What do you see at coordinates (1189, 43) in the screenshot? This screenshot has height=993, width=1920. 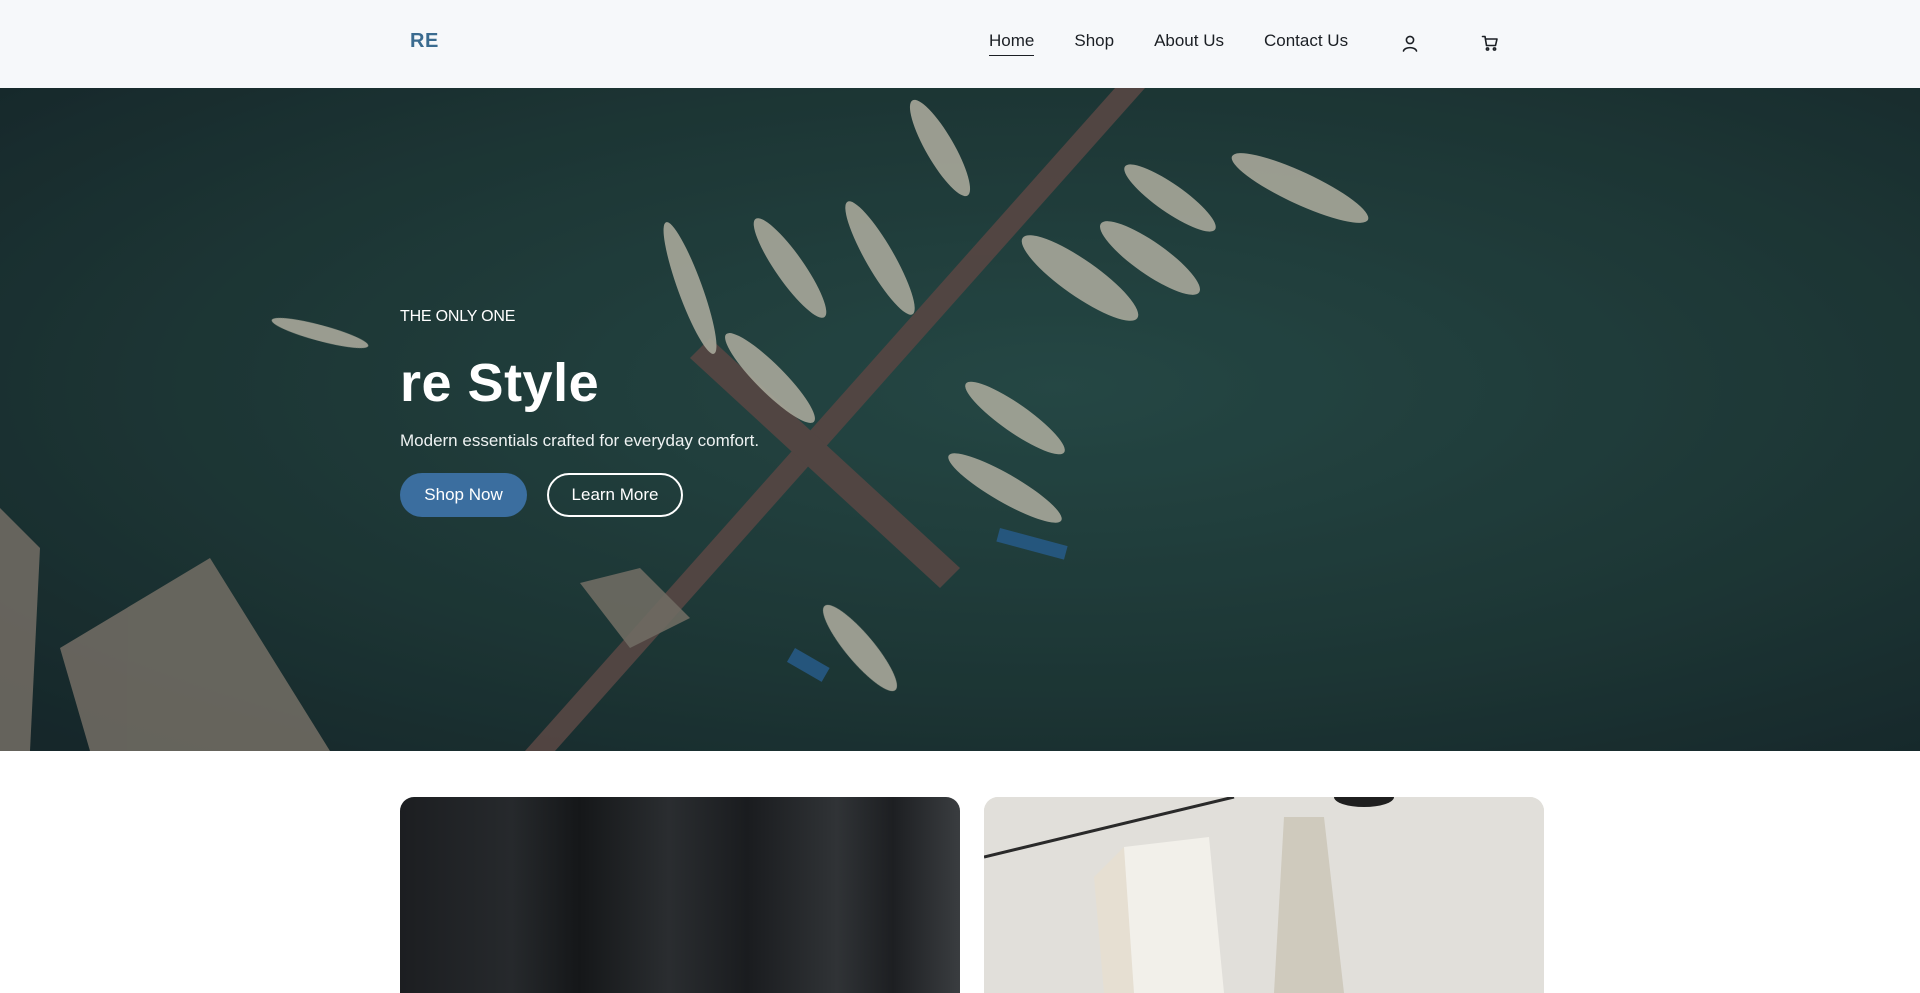 I see `nav-about-us: About Us` at bounding box center [1189, 43].